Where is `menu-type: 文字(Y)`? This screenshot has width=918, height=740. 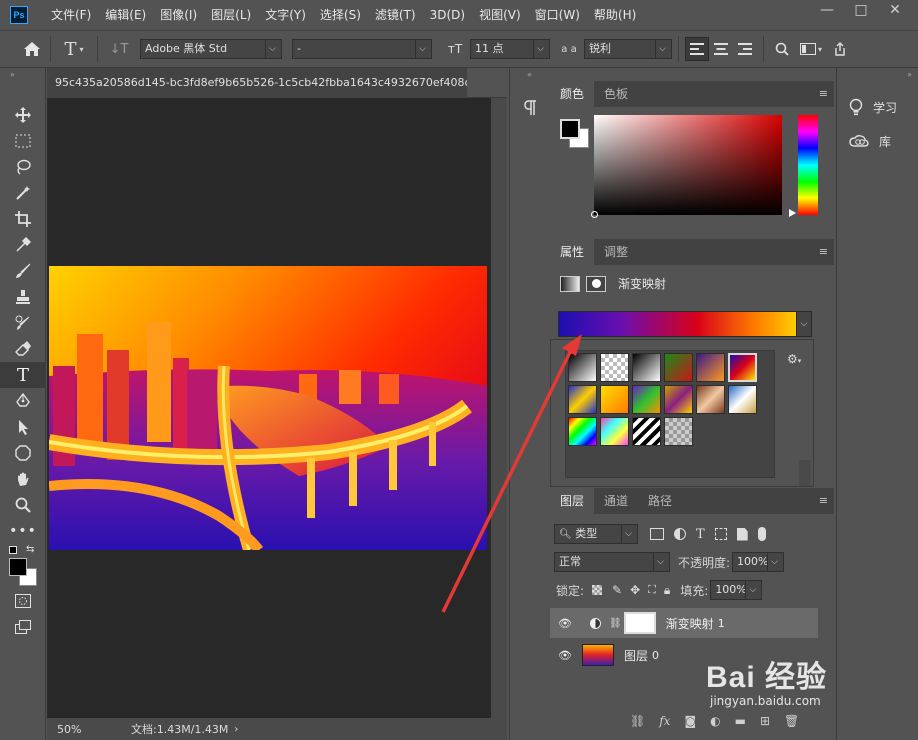
menu-type: 文字(Y) is located at coordinates (285, 15).